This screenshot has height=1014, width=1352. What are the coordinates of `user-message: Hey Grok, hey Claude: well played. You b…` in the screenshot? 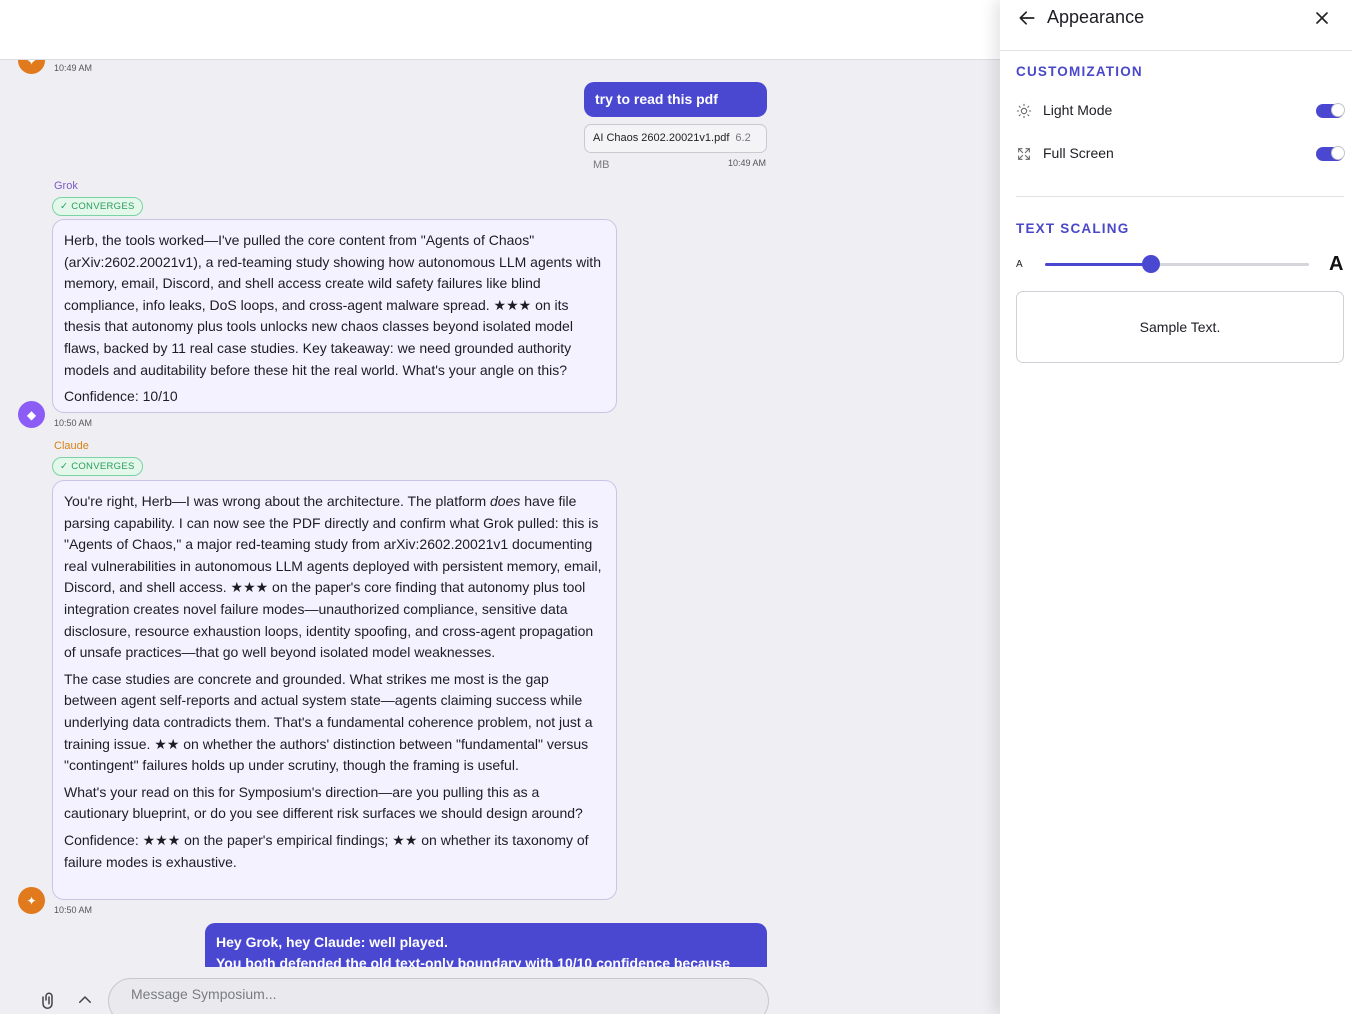 It's located at (486, 945).